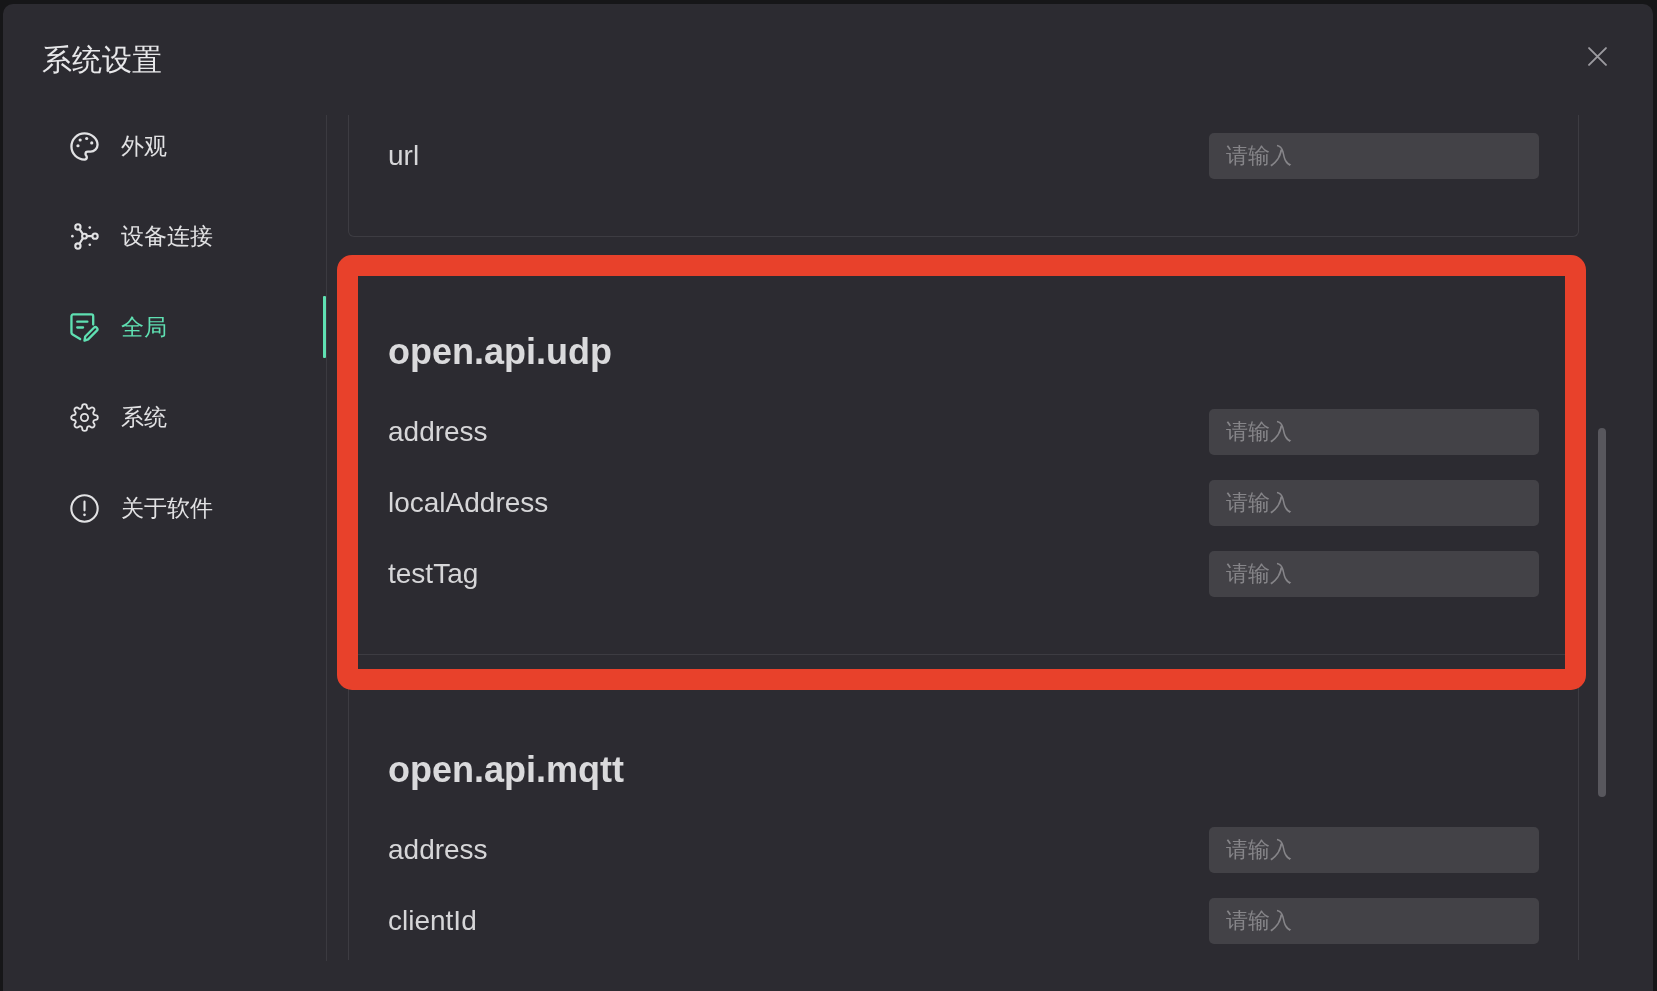 Image resolution: width=1657 pixels, height=991 pixels. Describe the element at coordinates (84, 417) in the screenshot. I see `gear-icon` at that location.